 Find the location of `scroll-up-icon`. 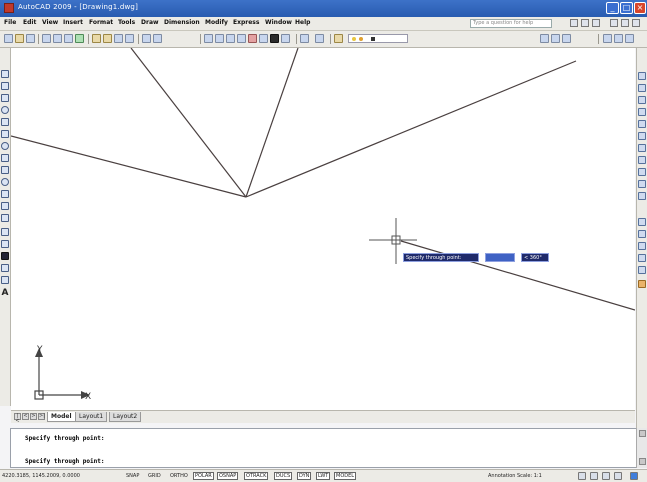

scroll-up-icon is located at coordinates (642, 433).